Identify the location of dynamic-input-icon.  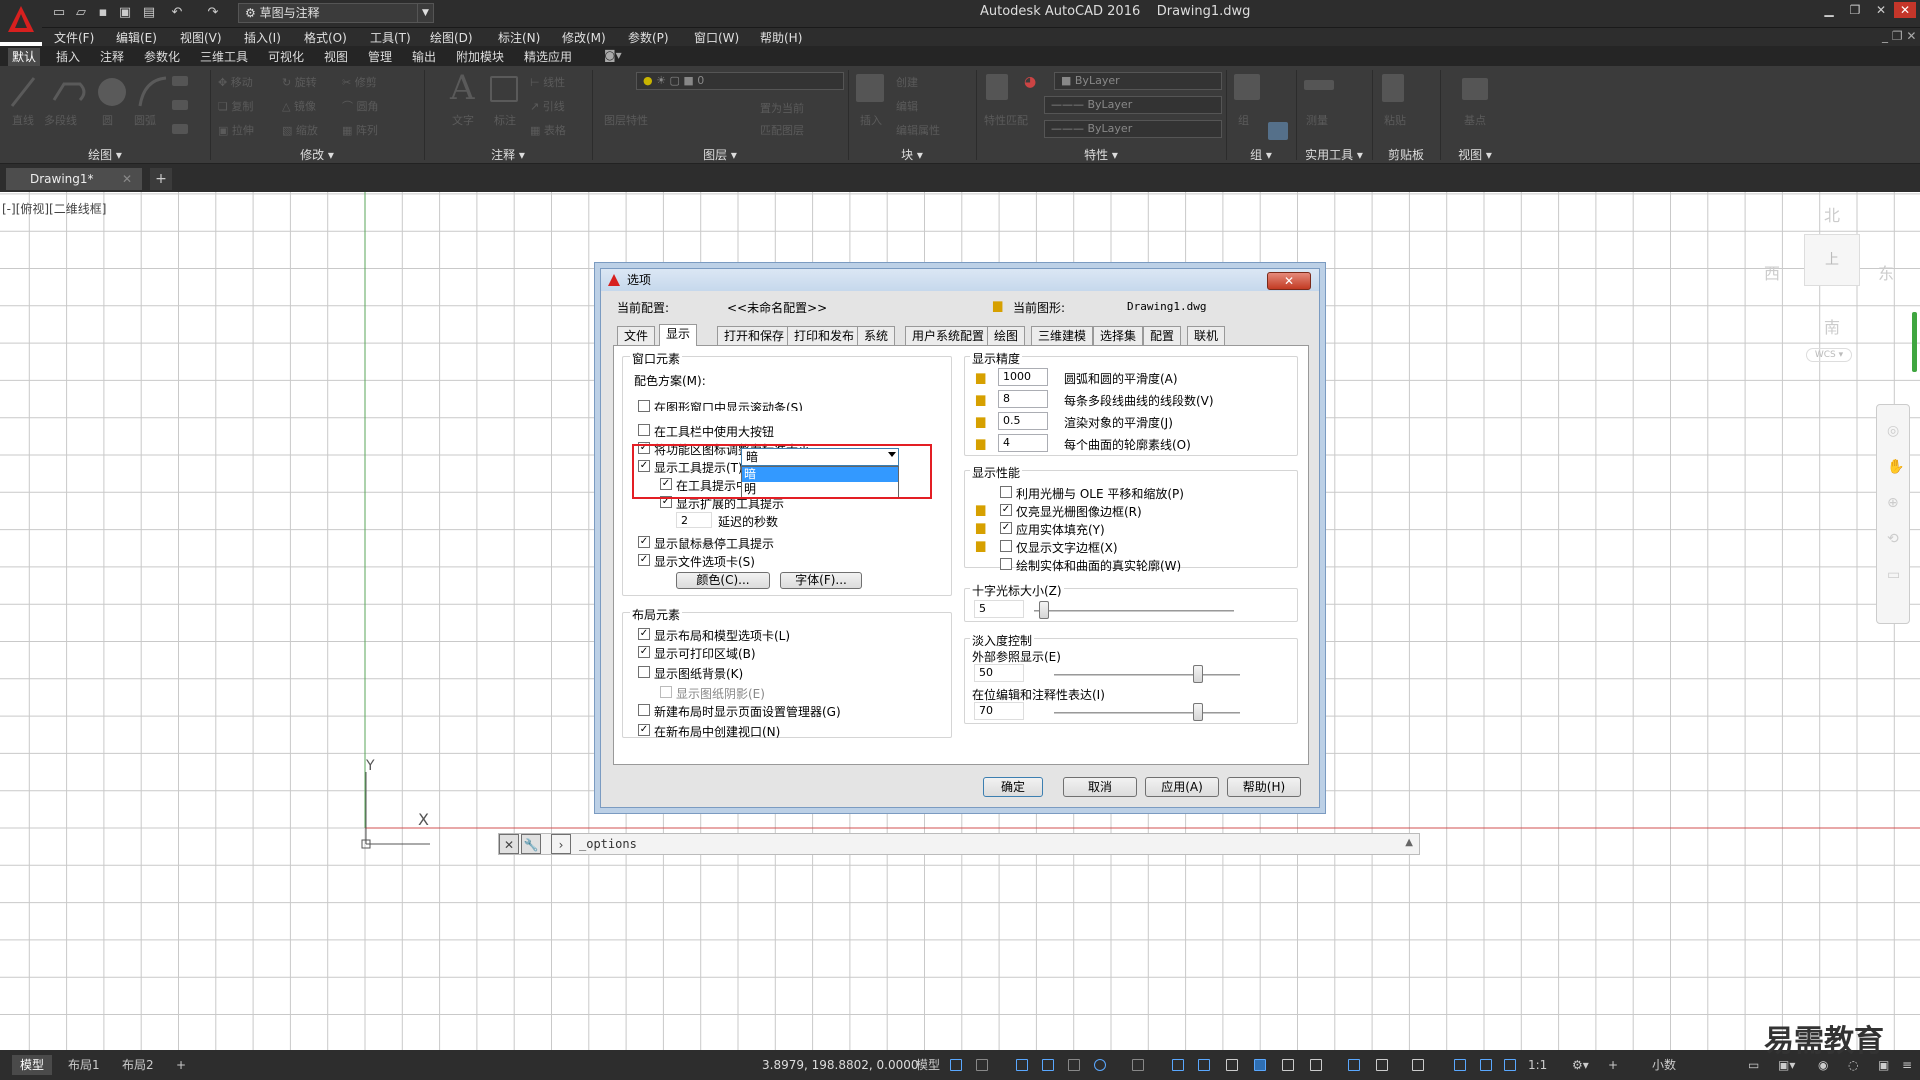
(1074, 1065).